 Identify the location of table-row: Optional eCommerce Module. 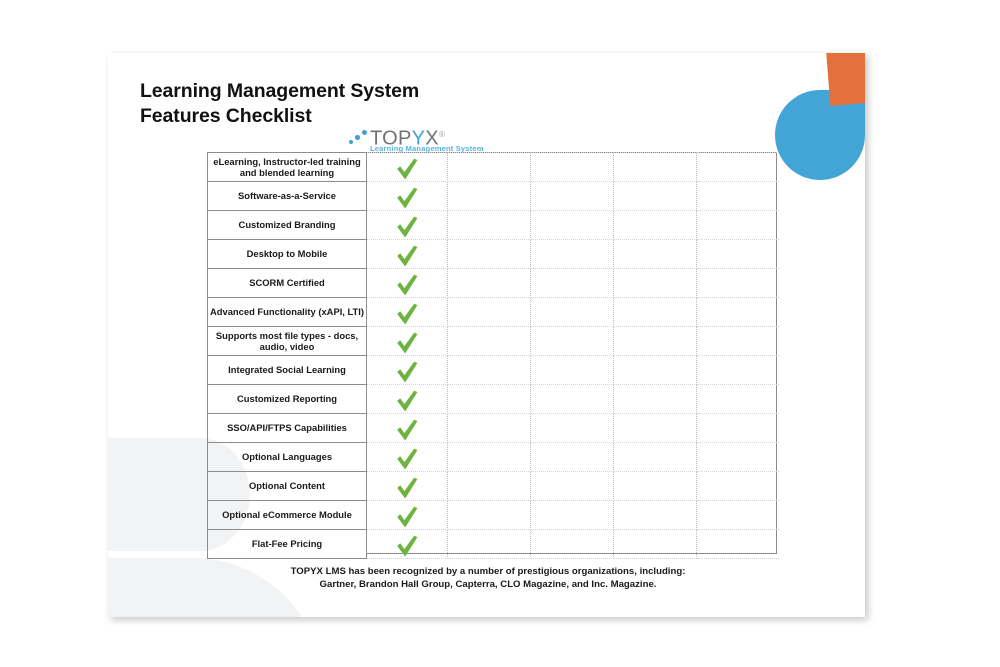
(493, 515).